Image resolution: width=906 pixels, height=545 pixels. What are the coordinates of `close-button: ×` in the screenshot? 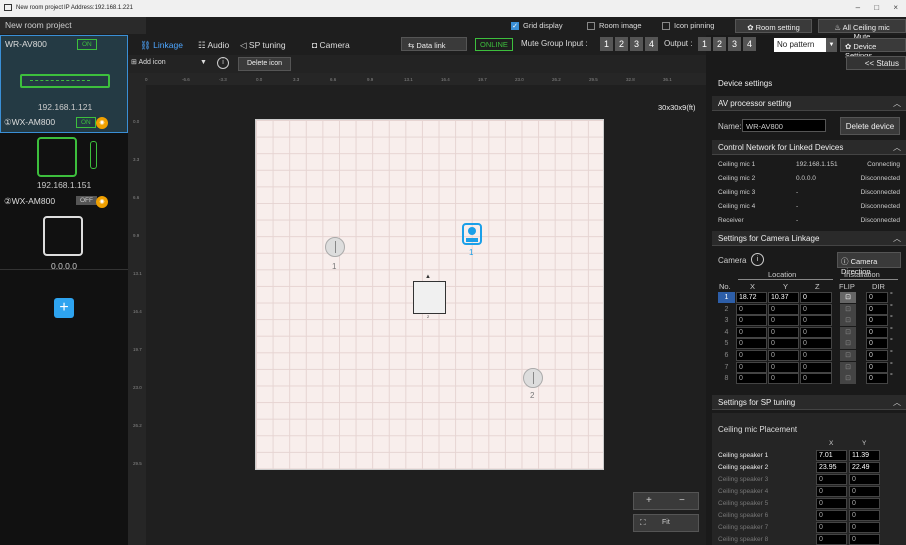 It's located at (895, 7).